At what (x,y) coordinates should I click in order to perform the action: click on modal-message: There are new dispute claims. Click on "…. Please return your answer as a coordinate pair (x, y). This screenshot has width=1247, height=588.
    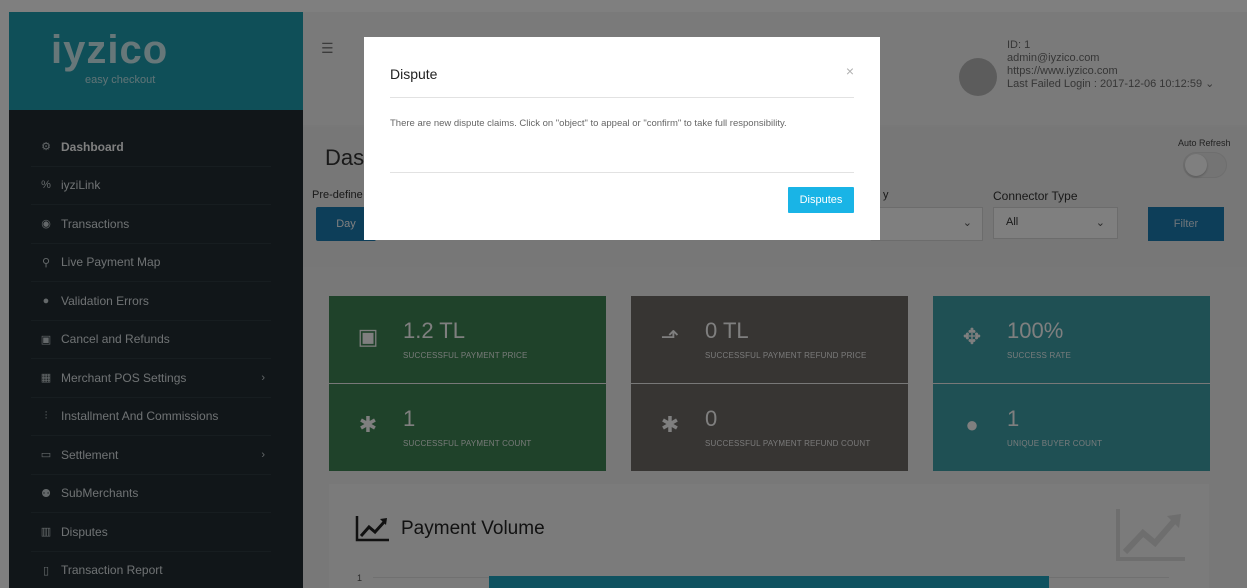
    Looking at the image, I should click on (588, 123).